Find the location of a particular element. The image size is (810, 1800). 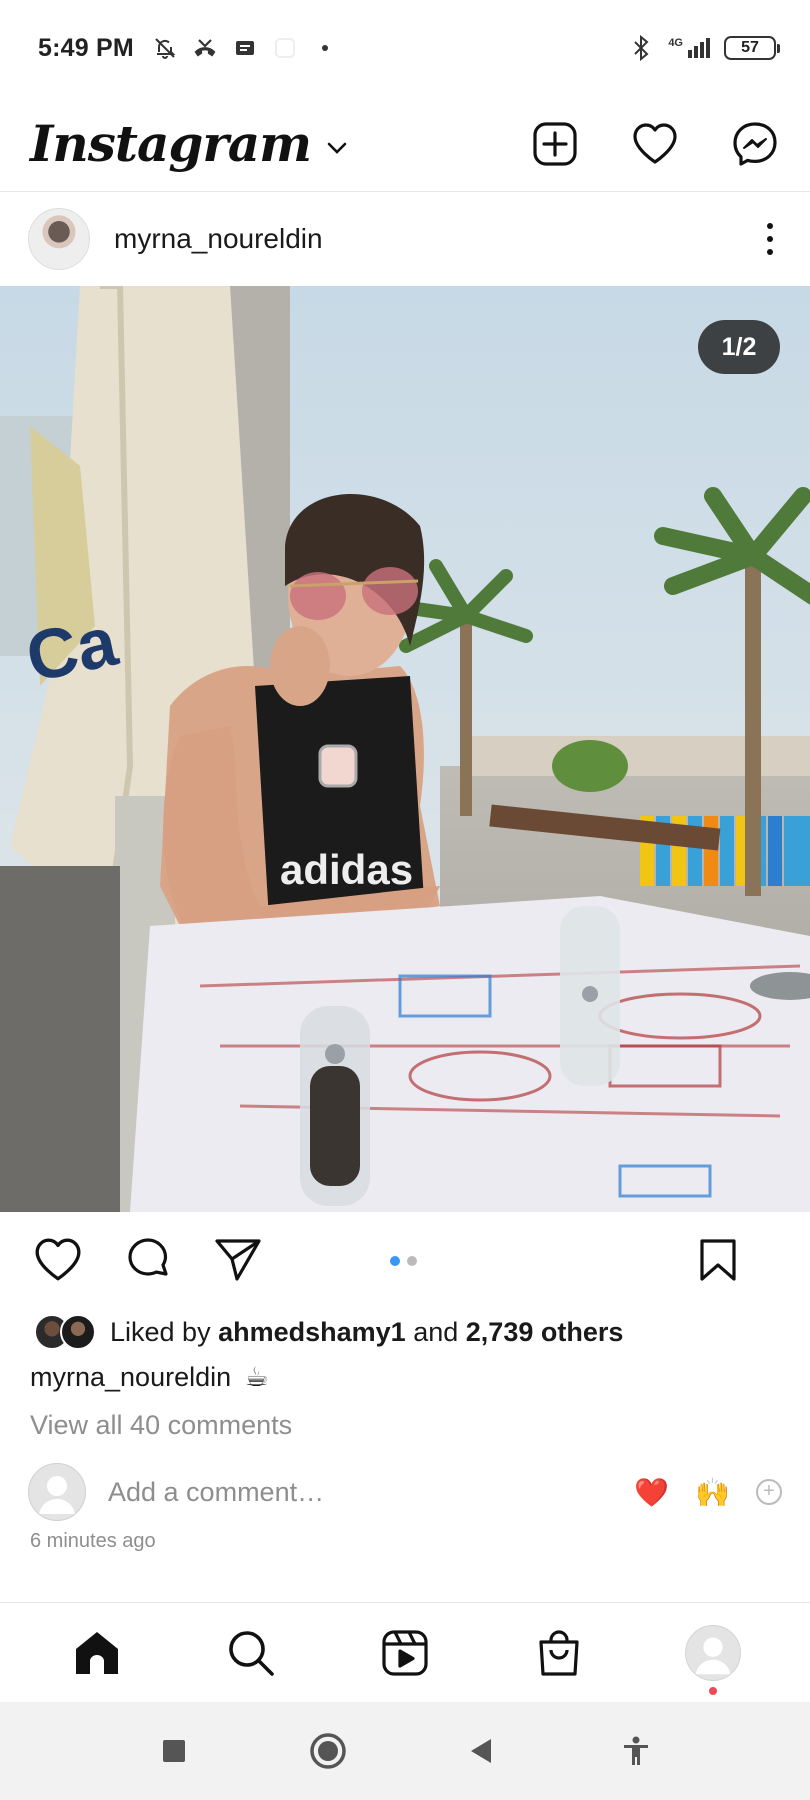

missed-call-icon is located at coordinates (205, 48).